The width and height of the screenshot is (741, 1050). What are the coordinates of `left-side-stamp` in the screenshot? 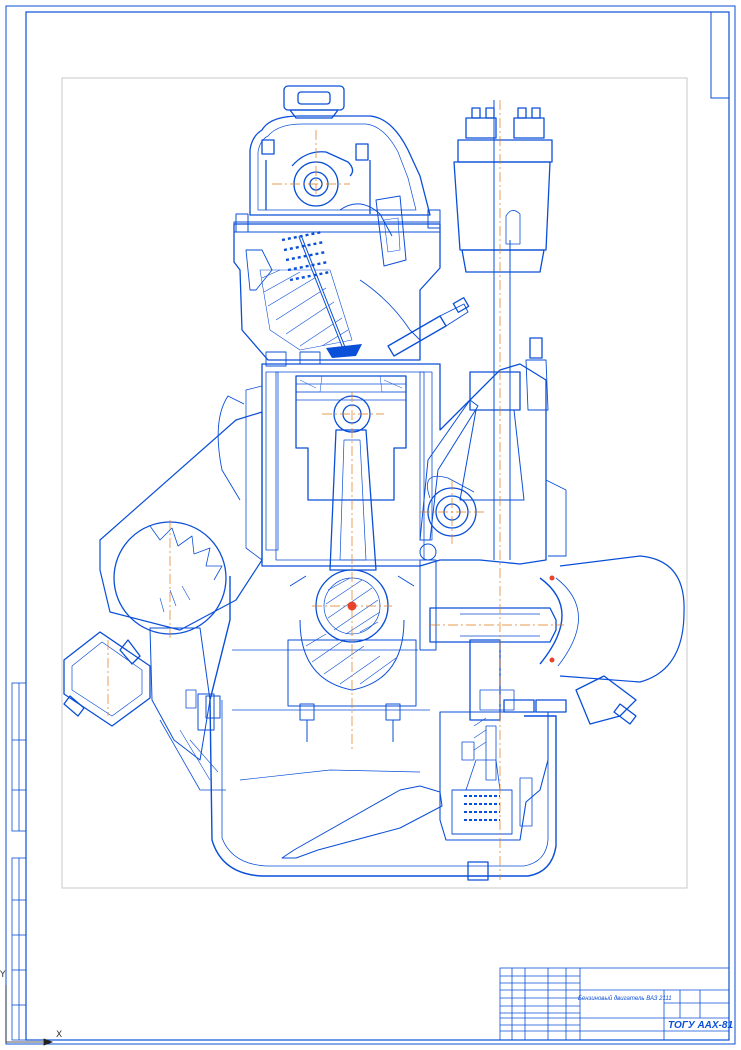 It's located at (19, 861).